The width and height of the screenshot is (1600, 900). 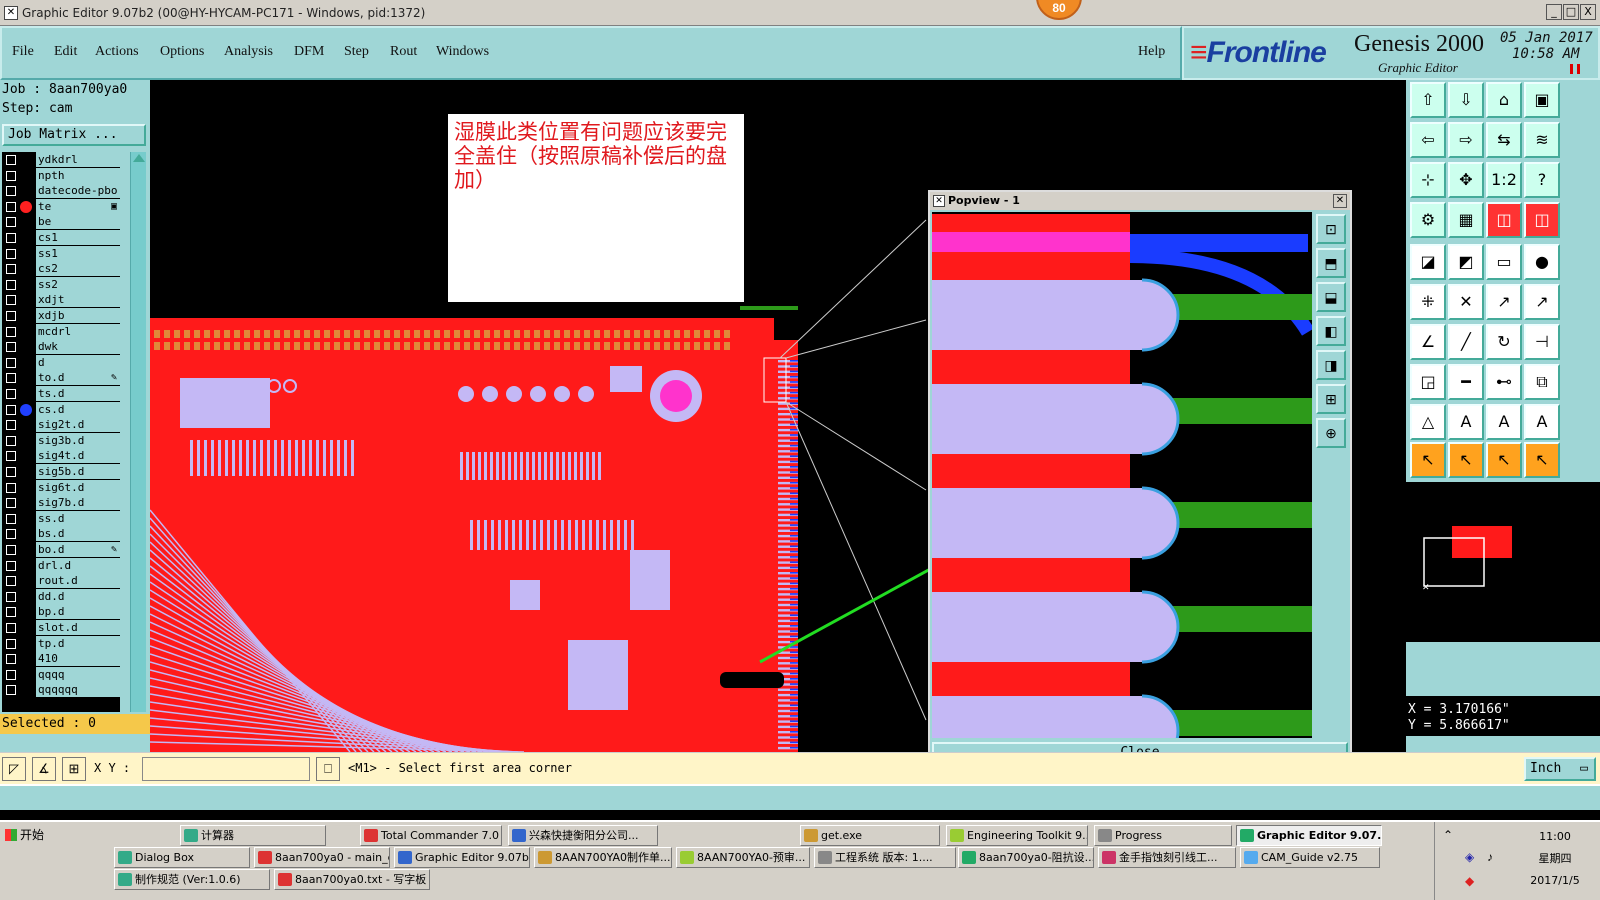 I want to click on tool-redraw-icon: ≋, so click(x=1542, y=140).